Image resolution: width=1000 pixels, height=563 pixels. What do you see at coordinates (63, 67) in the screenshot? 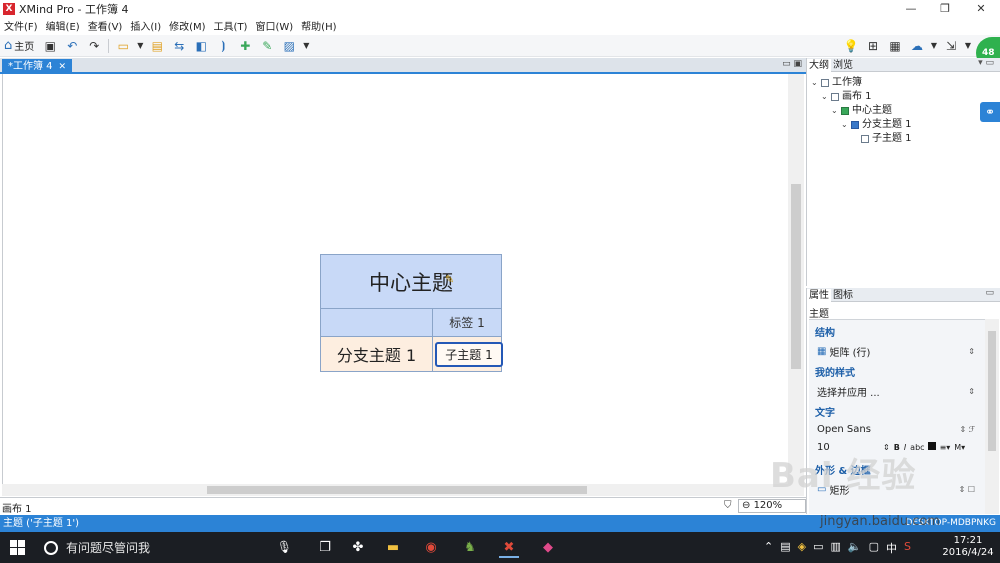
I see `close-icon: ✕` at bounding box center [63, 67].